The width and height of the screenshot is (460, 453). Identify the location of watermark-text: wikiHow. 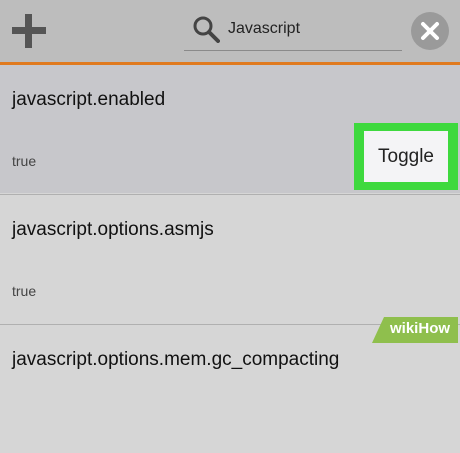
(420, 328).